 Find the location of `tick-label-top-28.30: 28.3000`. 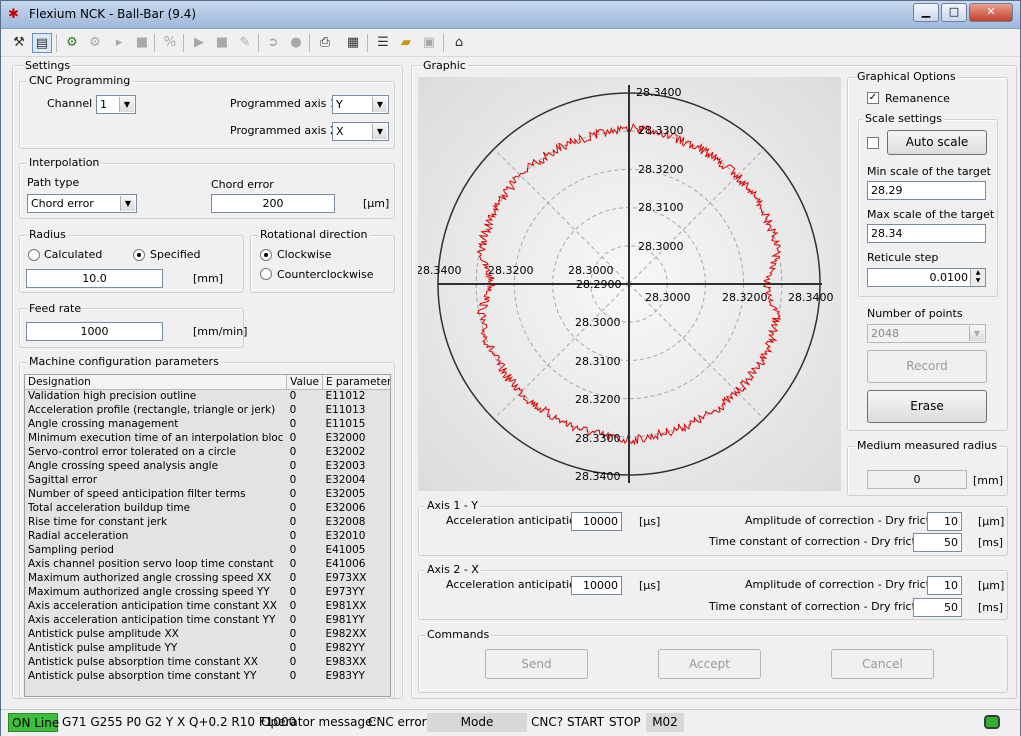

tick-label-top-28.30: 28.3000 is located at coordinates (661, 246).